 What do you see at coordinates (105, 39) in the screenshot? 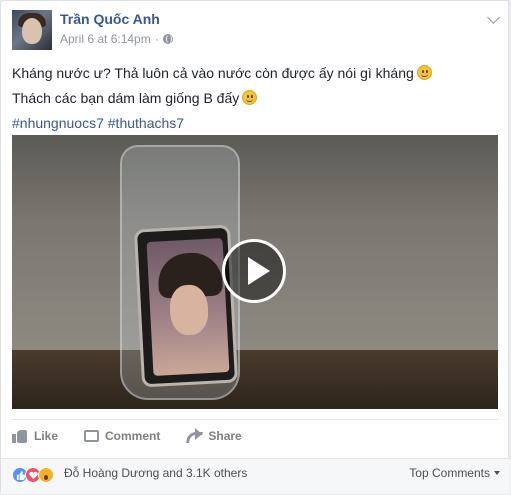
I see `post-timestamp: April 6 at 6:14pm` at bounding box center [105, 39].